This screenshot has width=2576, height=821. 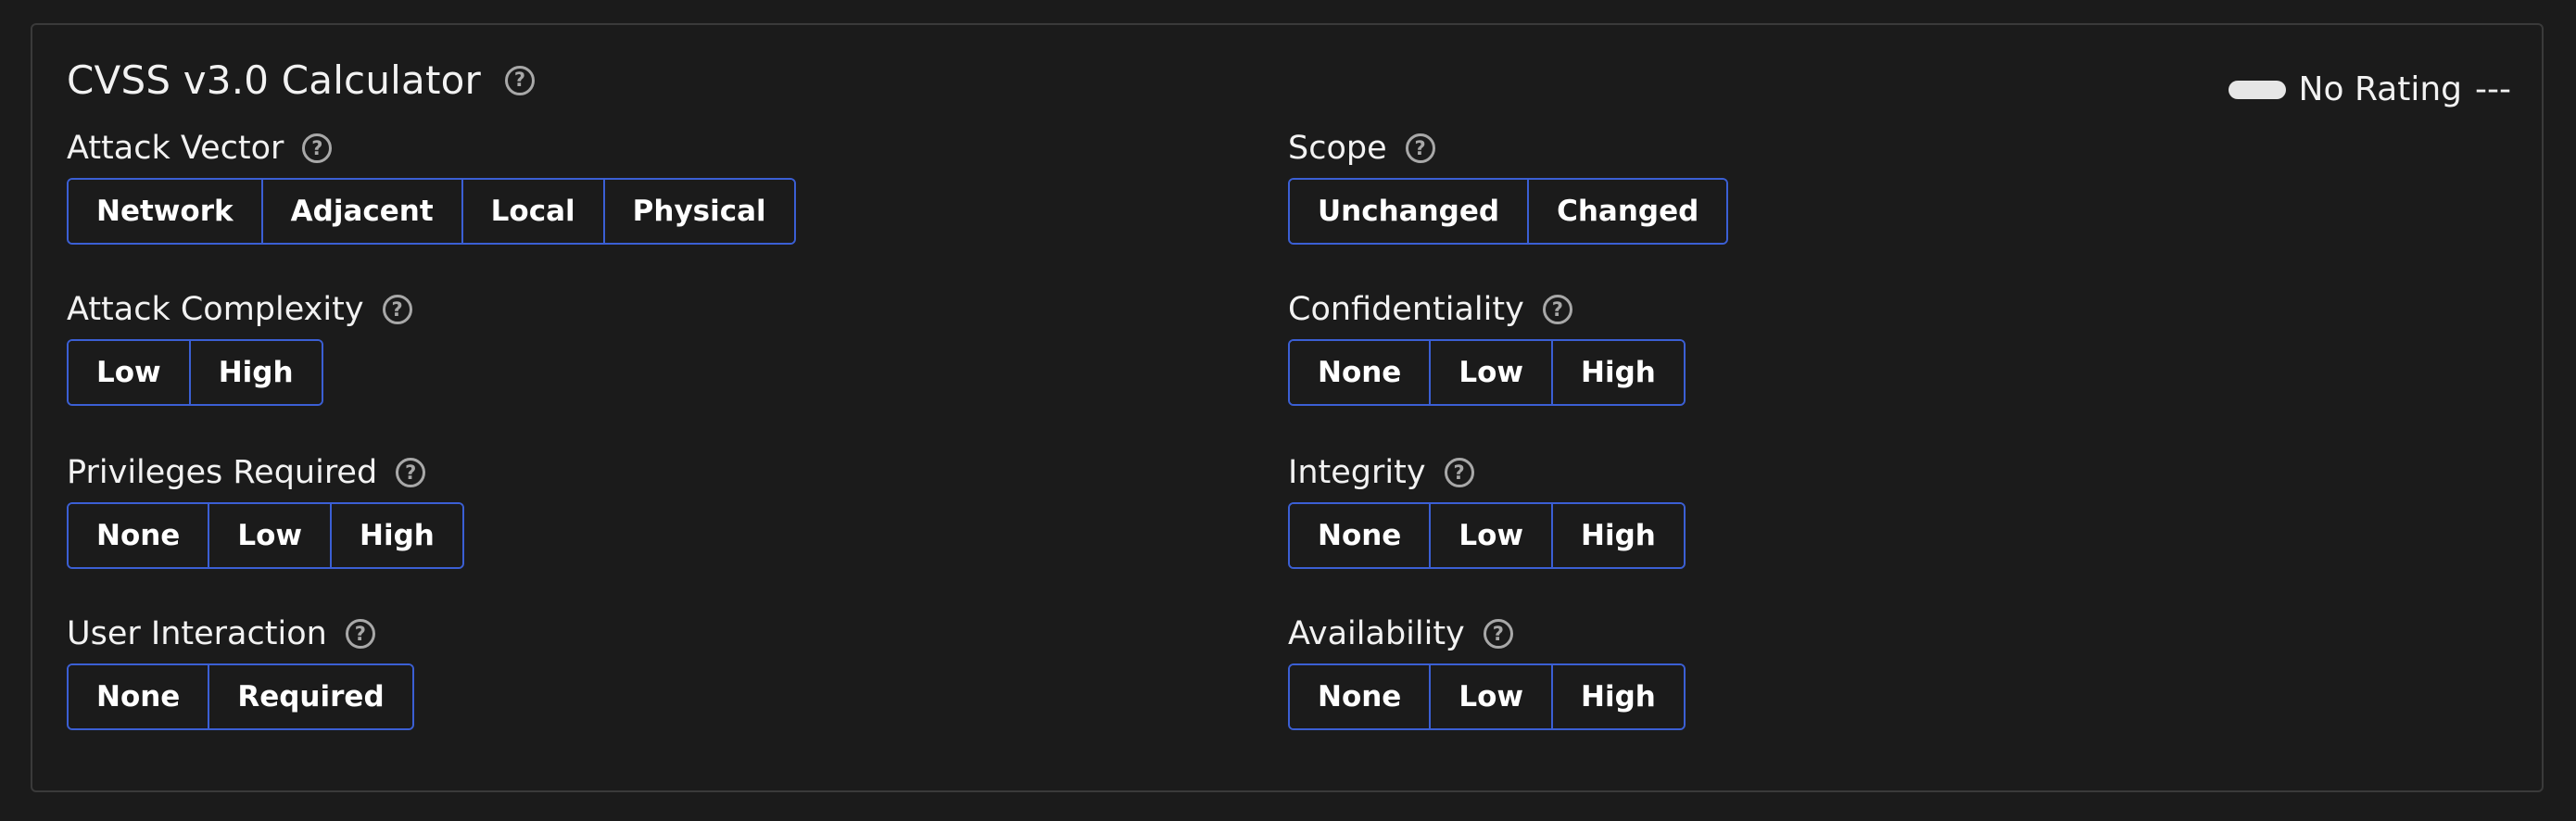 I want to click on page-title: CVSS v3.0 Calculator, so click(x=274, y=80).